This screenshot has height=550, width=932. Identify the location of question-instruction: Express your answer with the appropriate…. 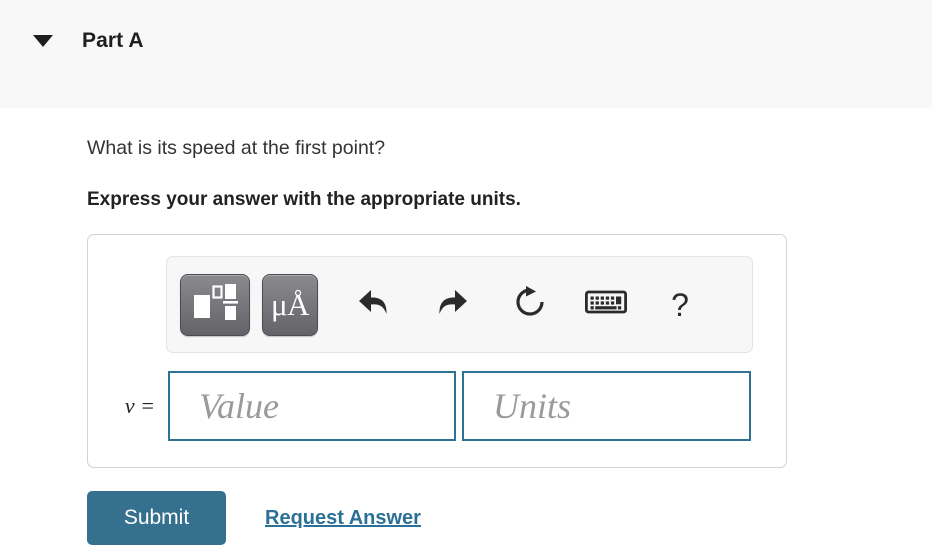
(304, 199).